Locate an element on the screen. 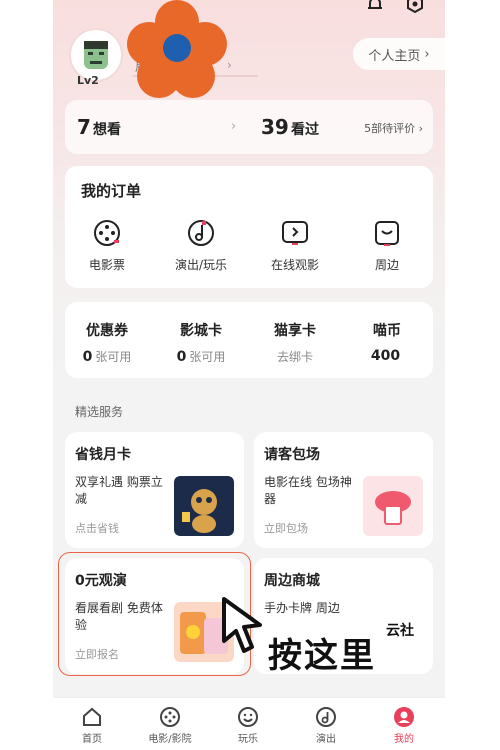 This screenshot has width=500, height=750. meow-coins-title: 喵币 is located at coordinates (387, 331).